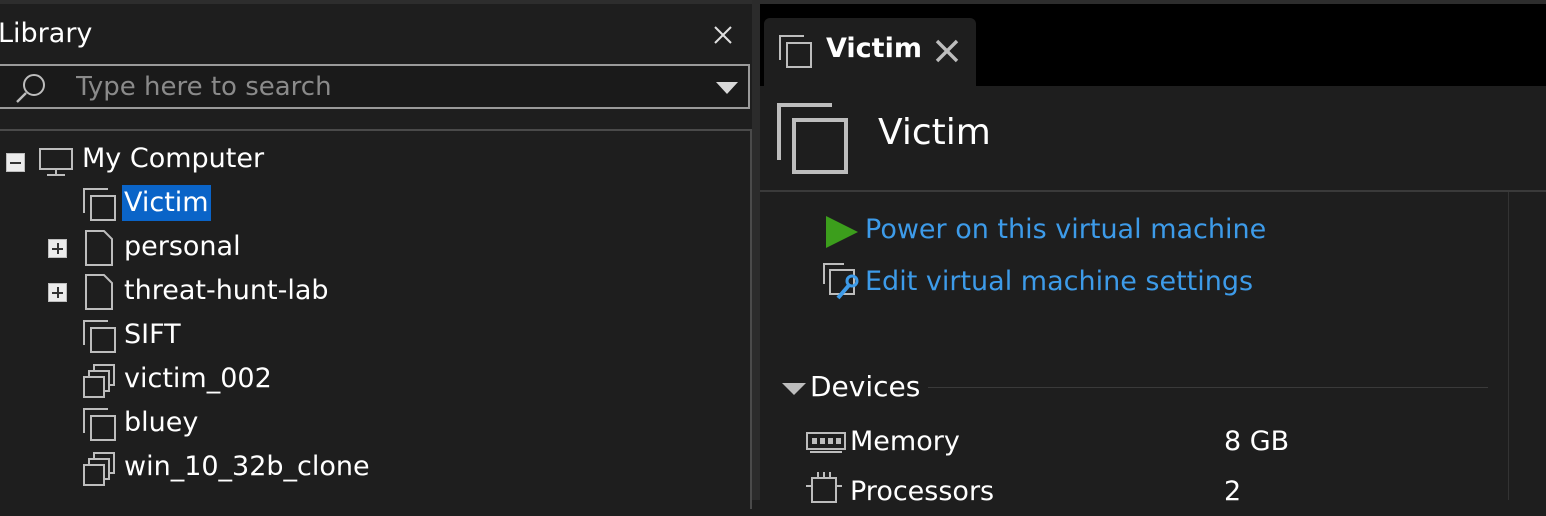  What do you see at coordinates (756, 250) in the screenshot?
I see `panel-splitter` at bounding box center [756, 250].